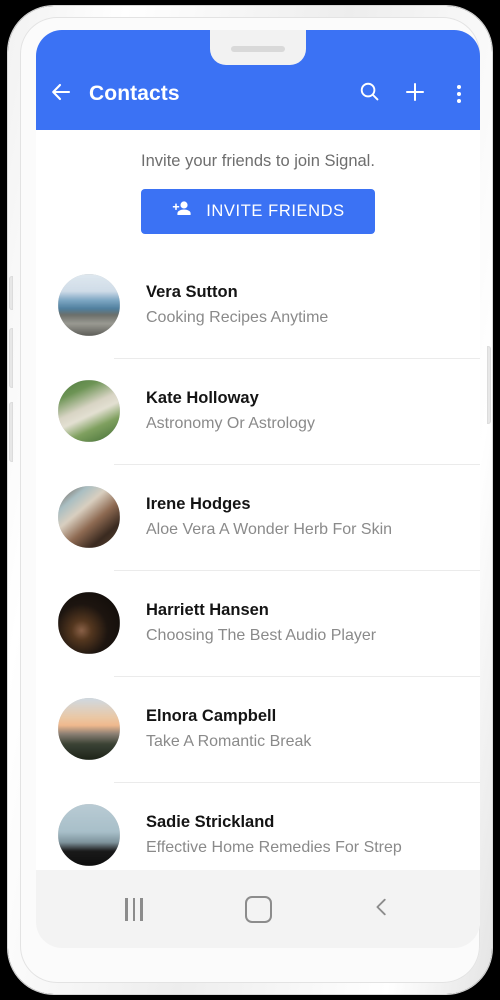 This screenshot has width=500, height=1000. I want to click on bixby-button, so click(11, 432).